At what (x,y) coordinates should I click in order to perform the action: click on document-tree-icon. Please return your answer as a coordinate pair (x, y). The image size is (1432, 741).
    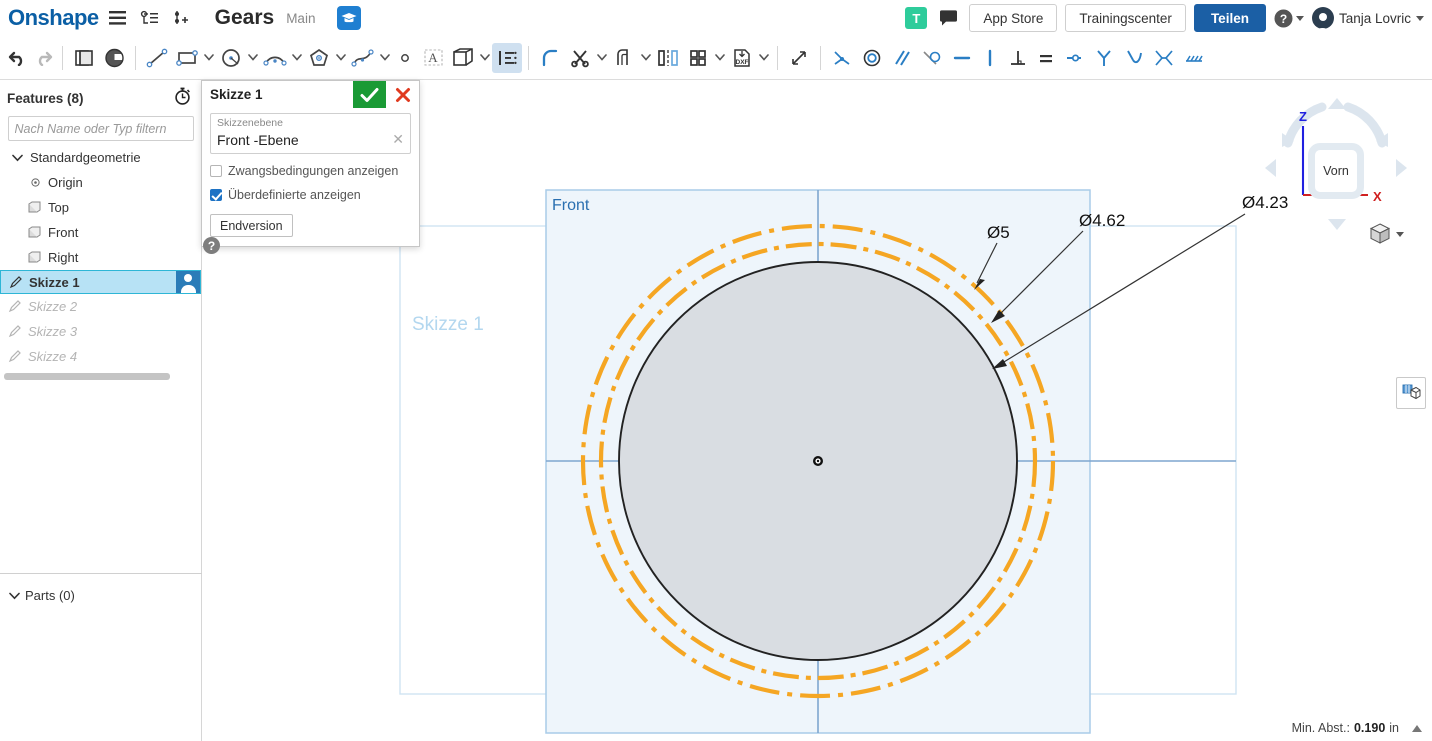
    Looking at the image, I should click on (150, 18).